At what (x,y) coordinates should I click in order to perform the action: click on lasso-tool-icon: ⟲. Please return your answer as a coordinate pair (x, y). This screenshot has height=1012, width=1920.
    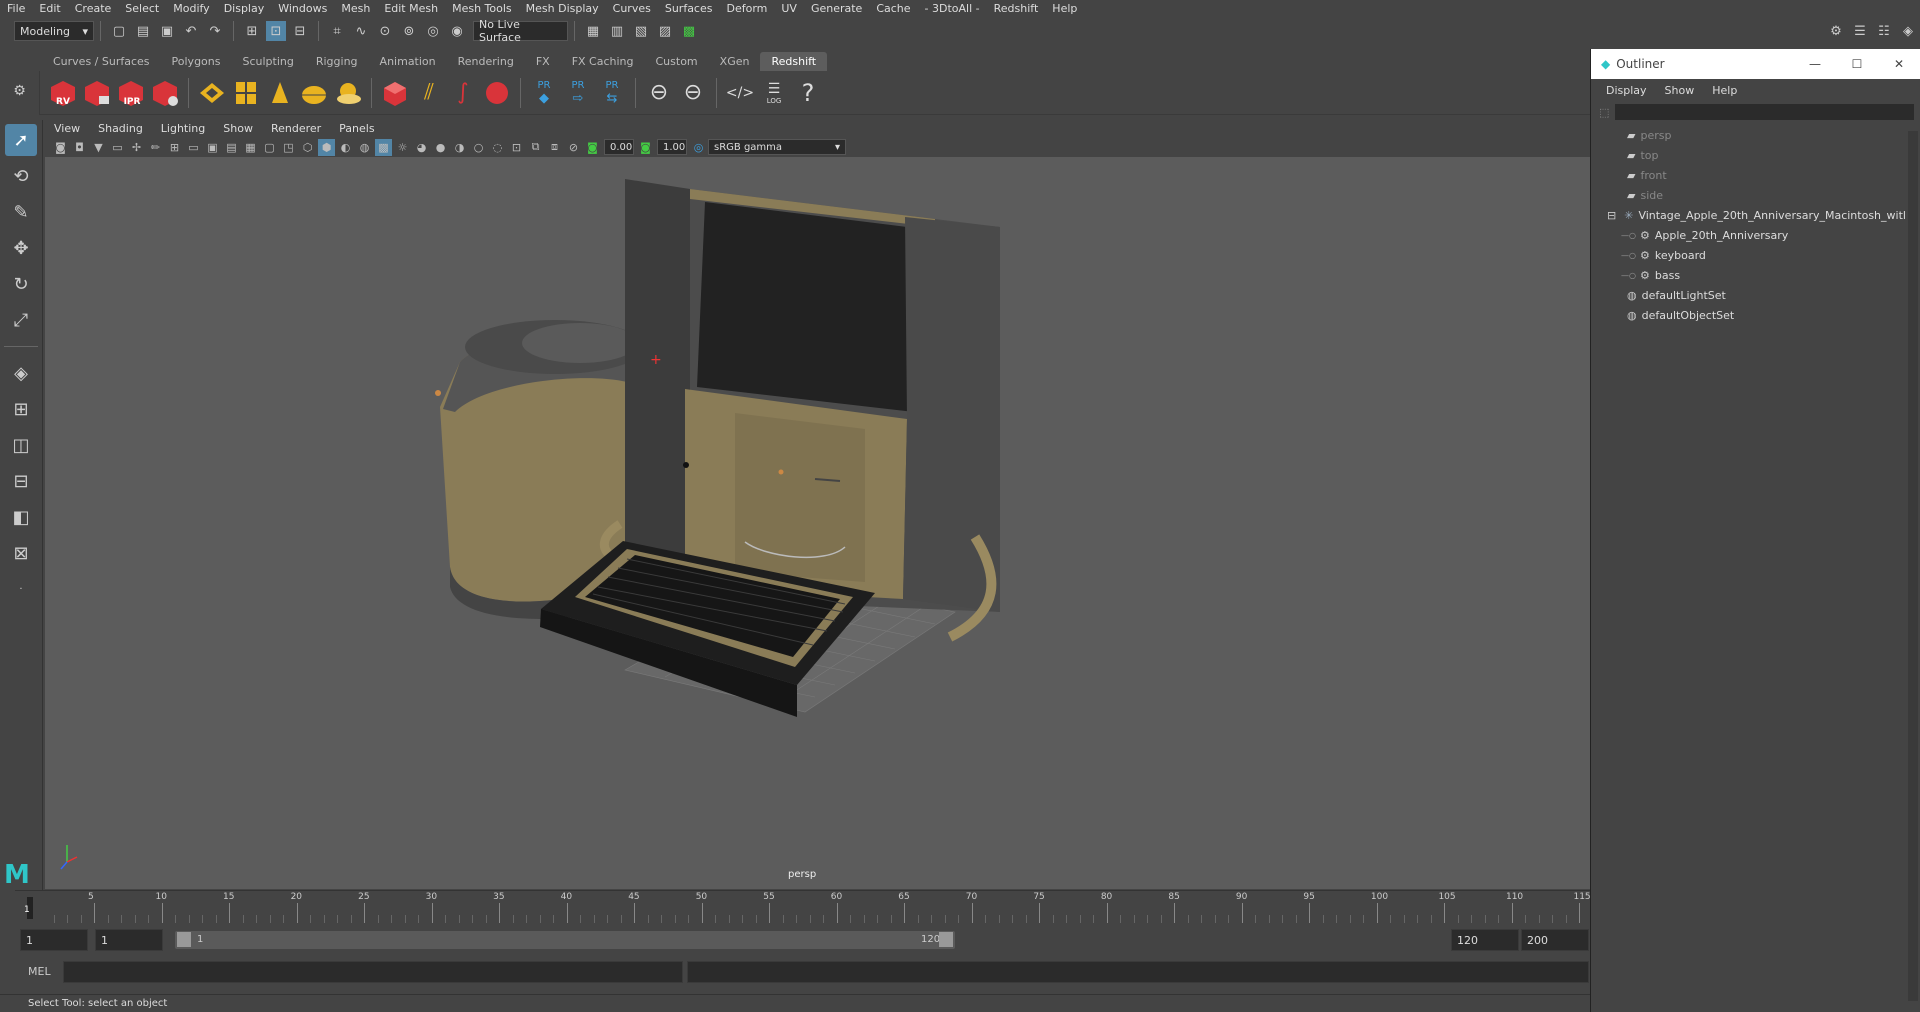
    Looking at the image, I should click on (21, 176).